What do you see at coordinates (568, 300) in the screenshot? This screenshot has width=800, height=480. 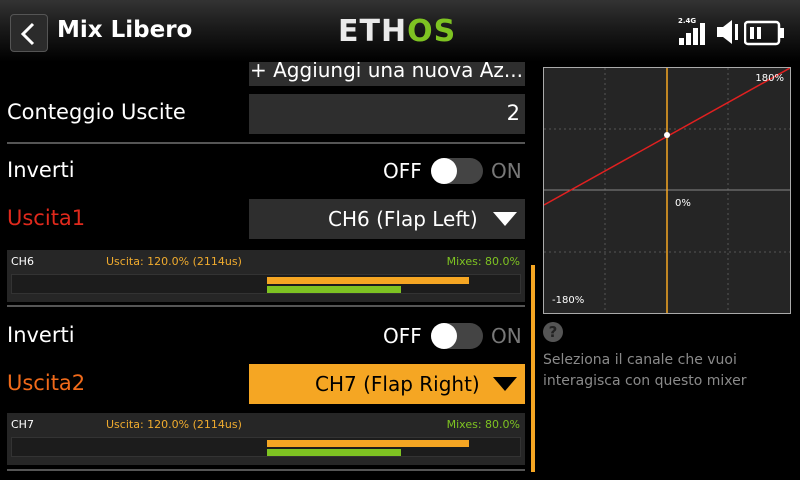 I see `curve-min-label: -180%` at bounding box center [568, 300].